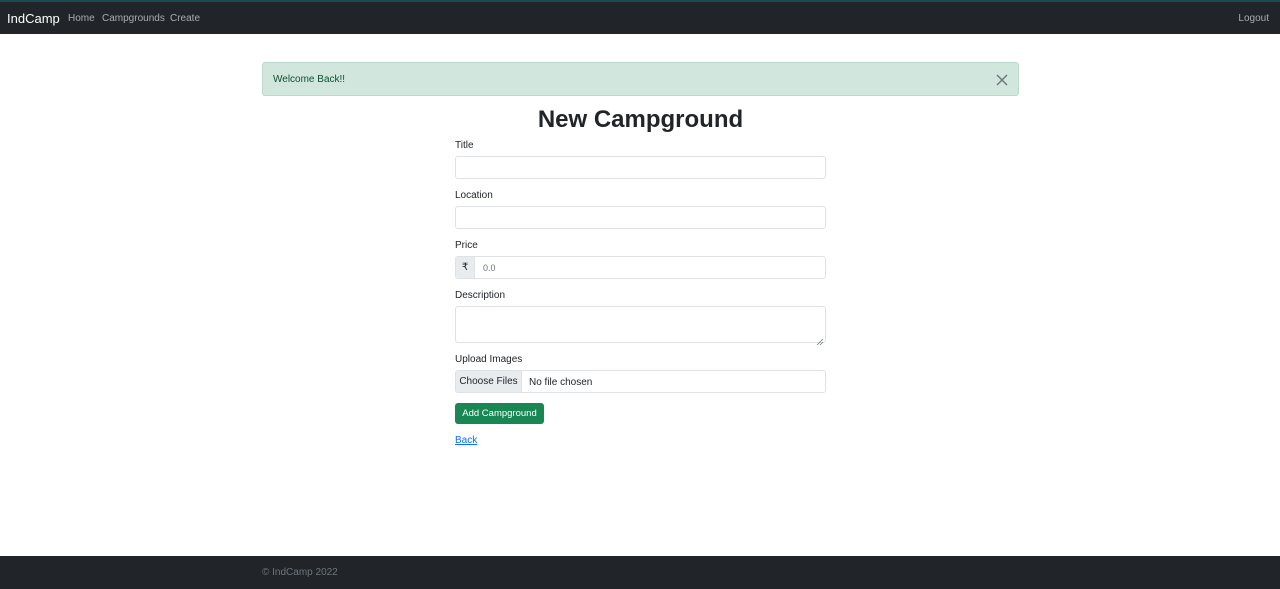 The image size is (1280, 589). What do you see at coordinates (309, 79) in the screenshot?
I see `alert-message: Welcome Back!!` at bounding box center [309, 79].